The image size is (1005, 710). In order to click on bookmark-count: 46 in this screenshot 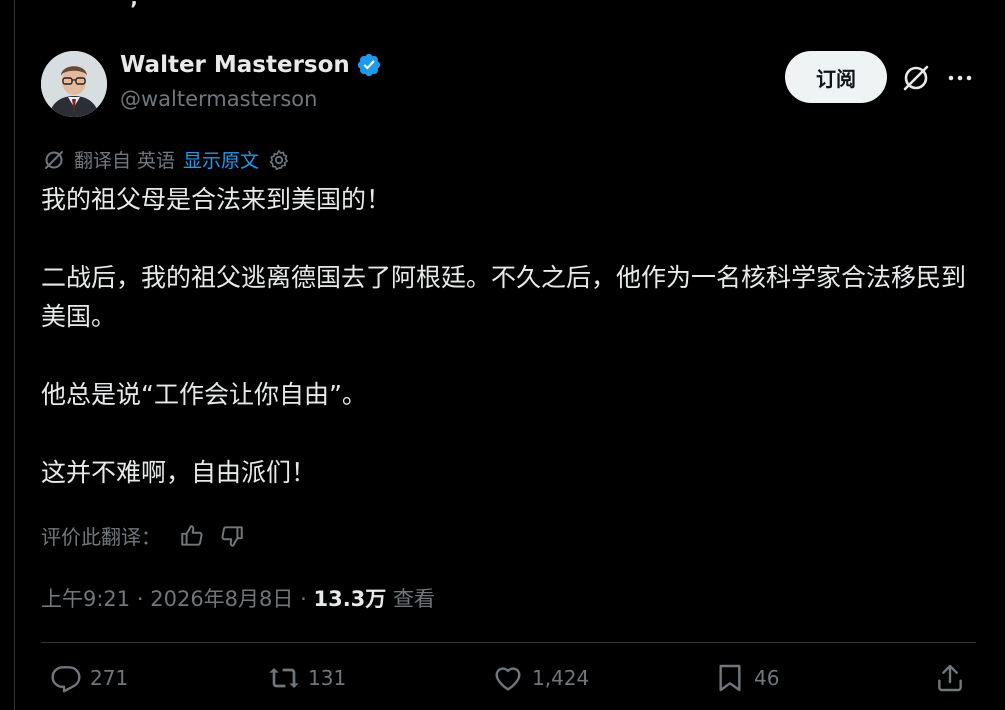, I will do `click(767, 678)`.